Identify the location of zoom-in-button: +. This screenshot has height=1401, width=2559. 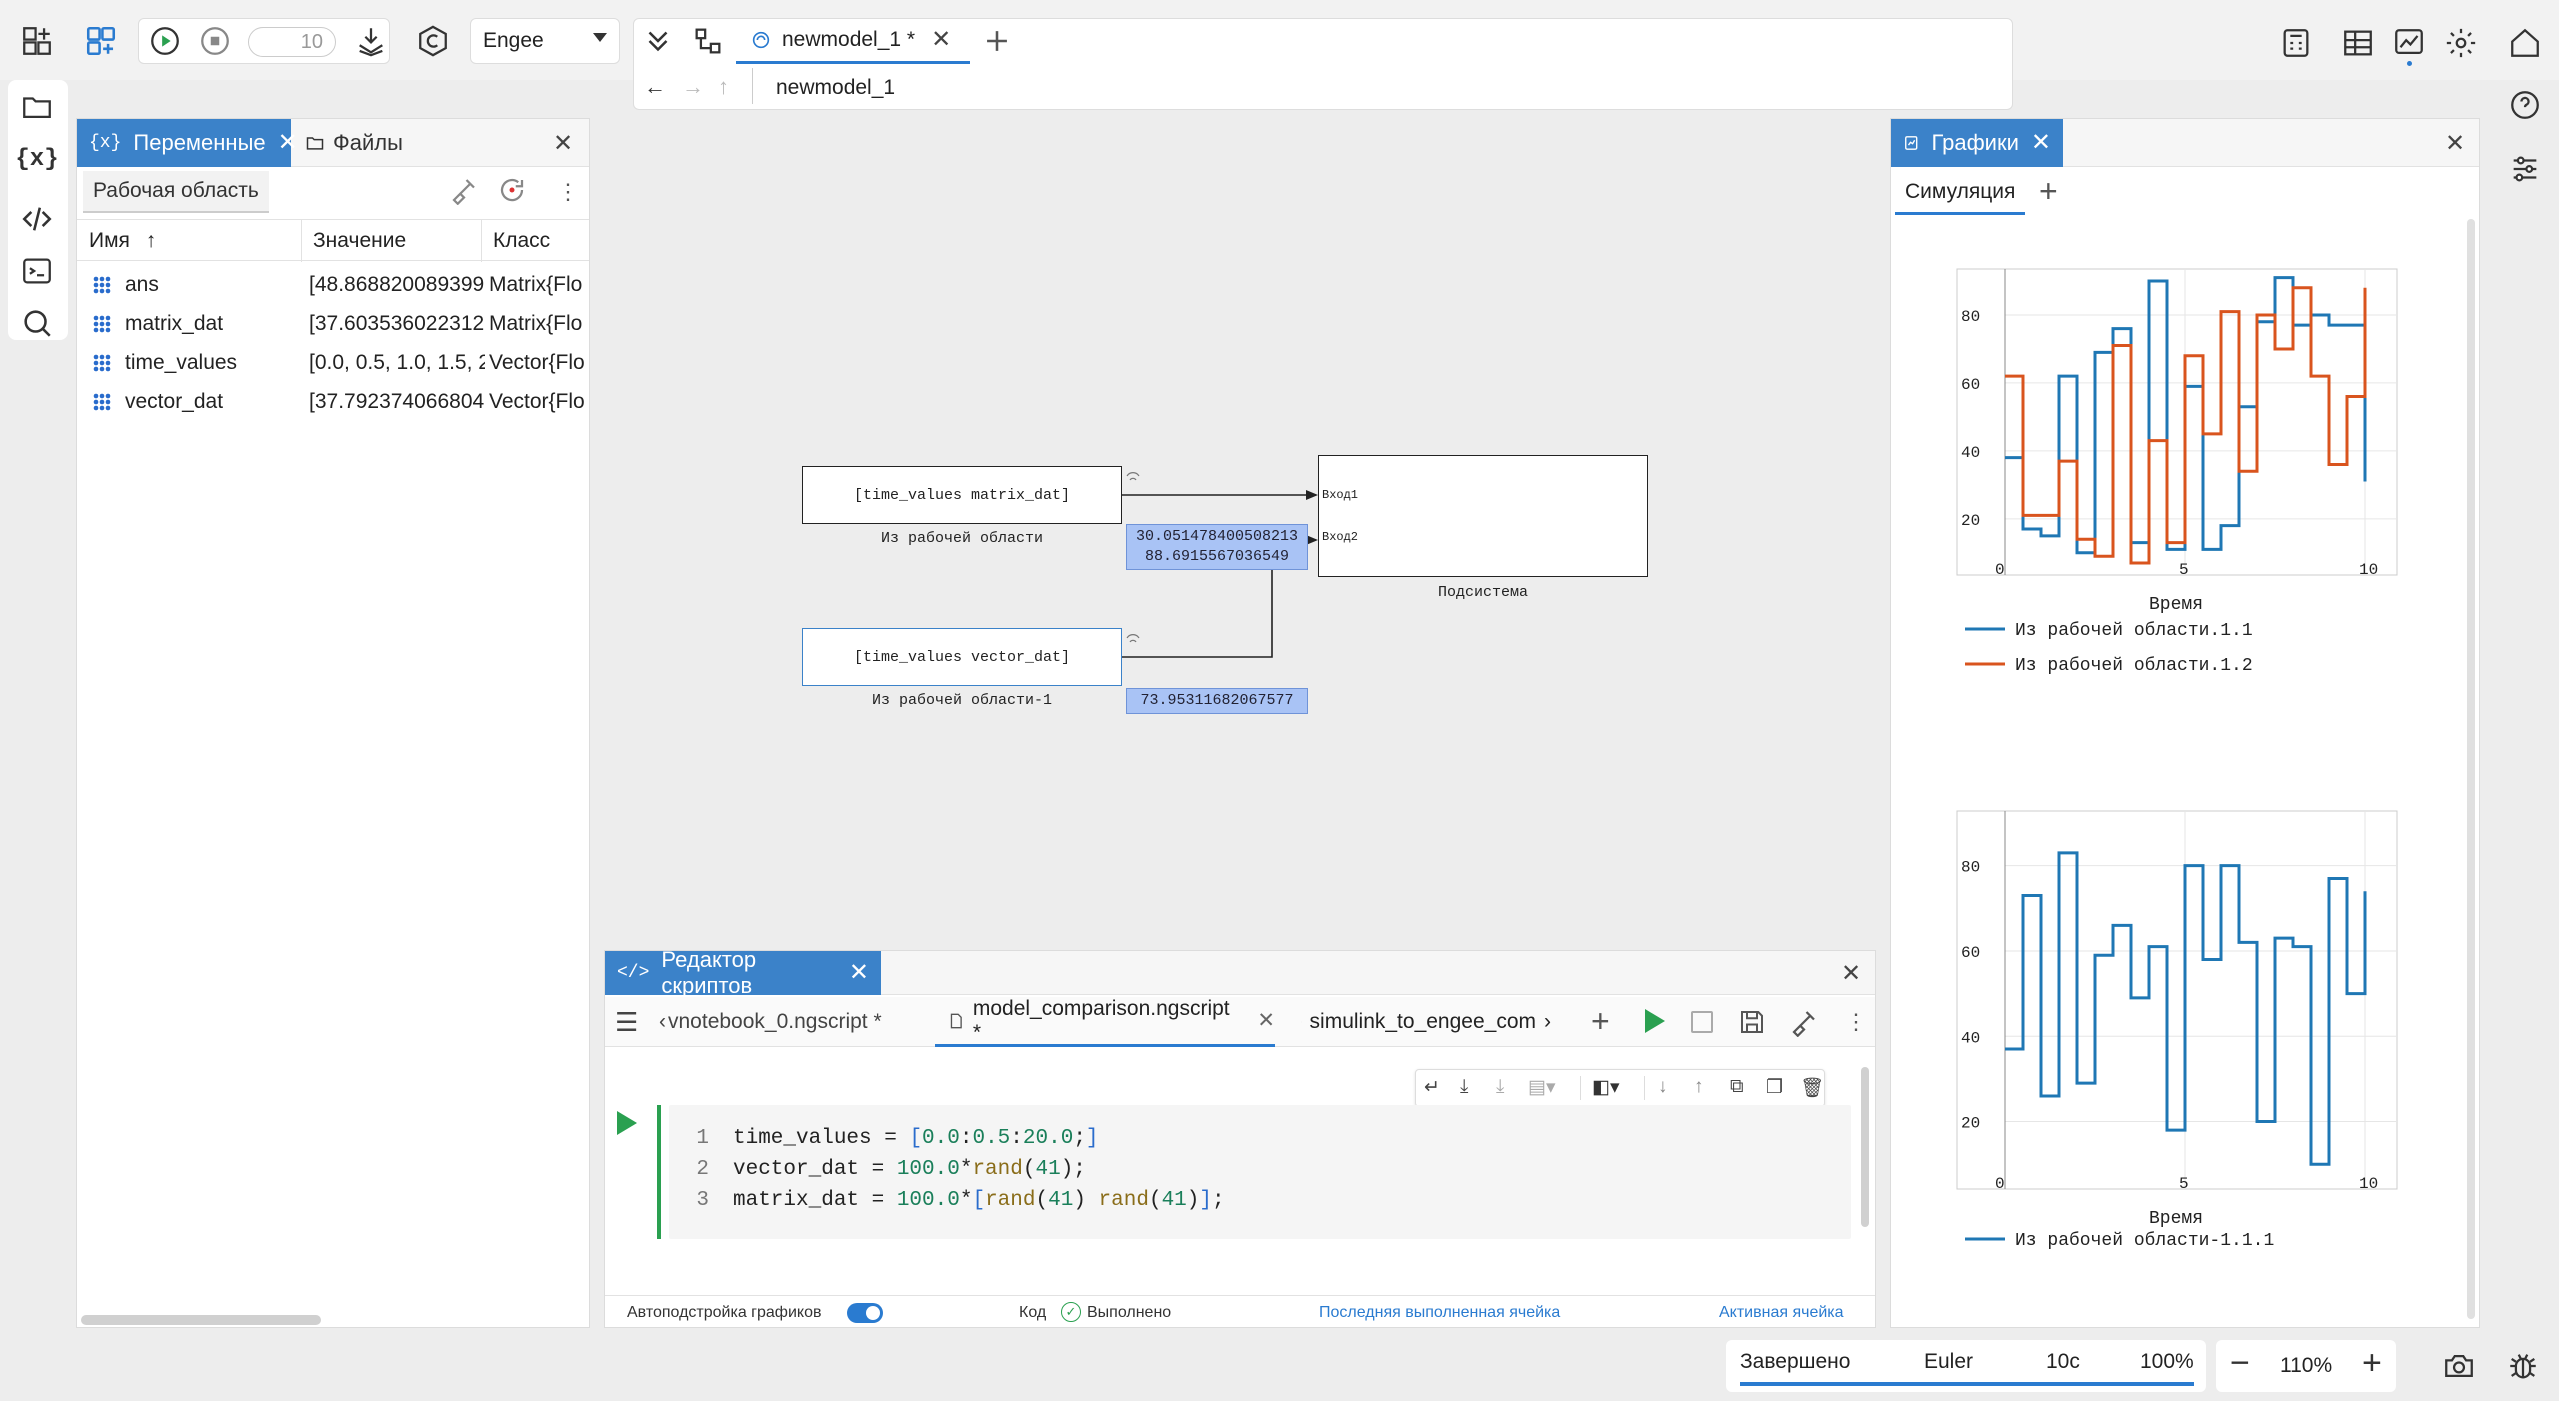
(2372, 1363).